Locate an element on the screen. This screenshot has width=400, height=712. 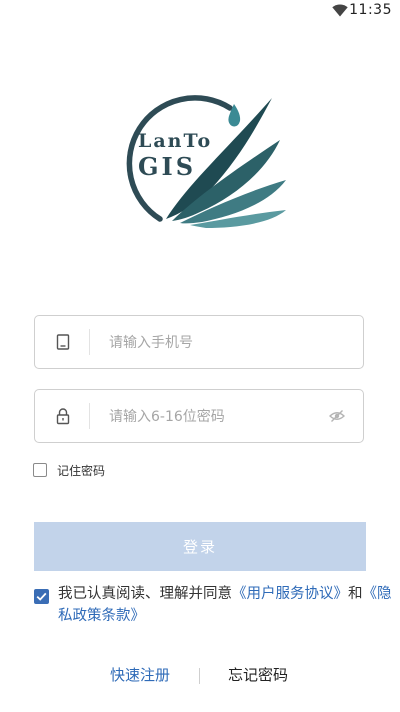
lock-icon is located at coordinates (63, 416).